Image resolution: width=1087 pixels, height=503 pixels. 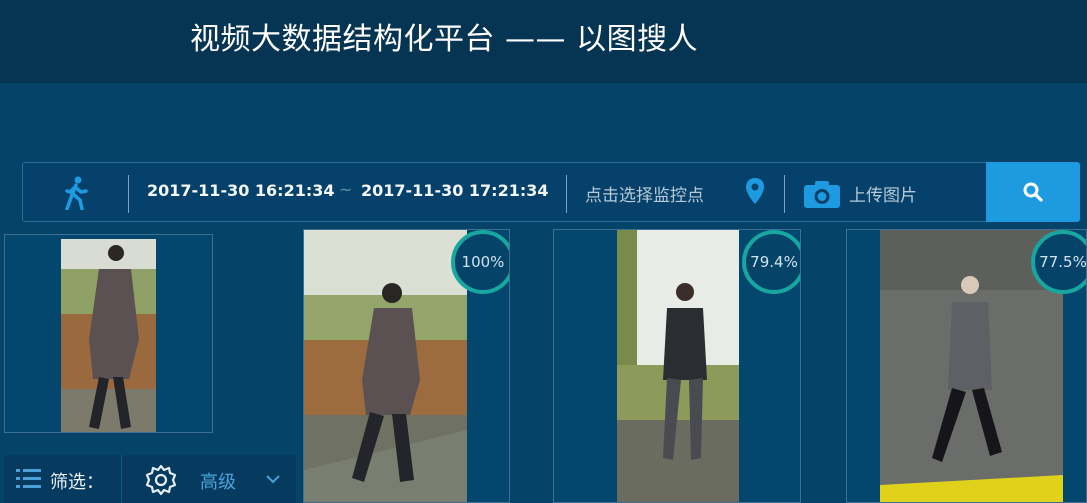 I want to click on pedestrian-icon, so click(x=76, y=193).